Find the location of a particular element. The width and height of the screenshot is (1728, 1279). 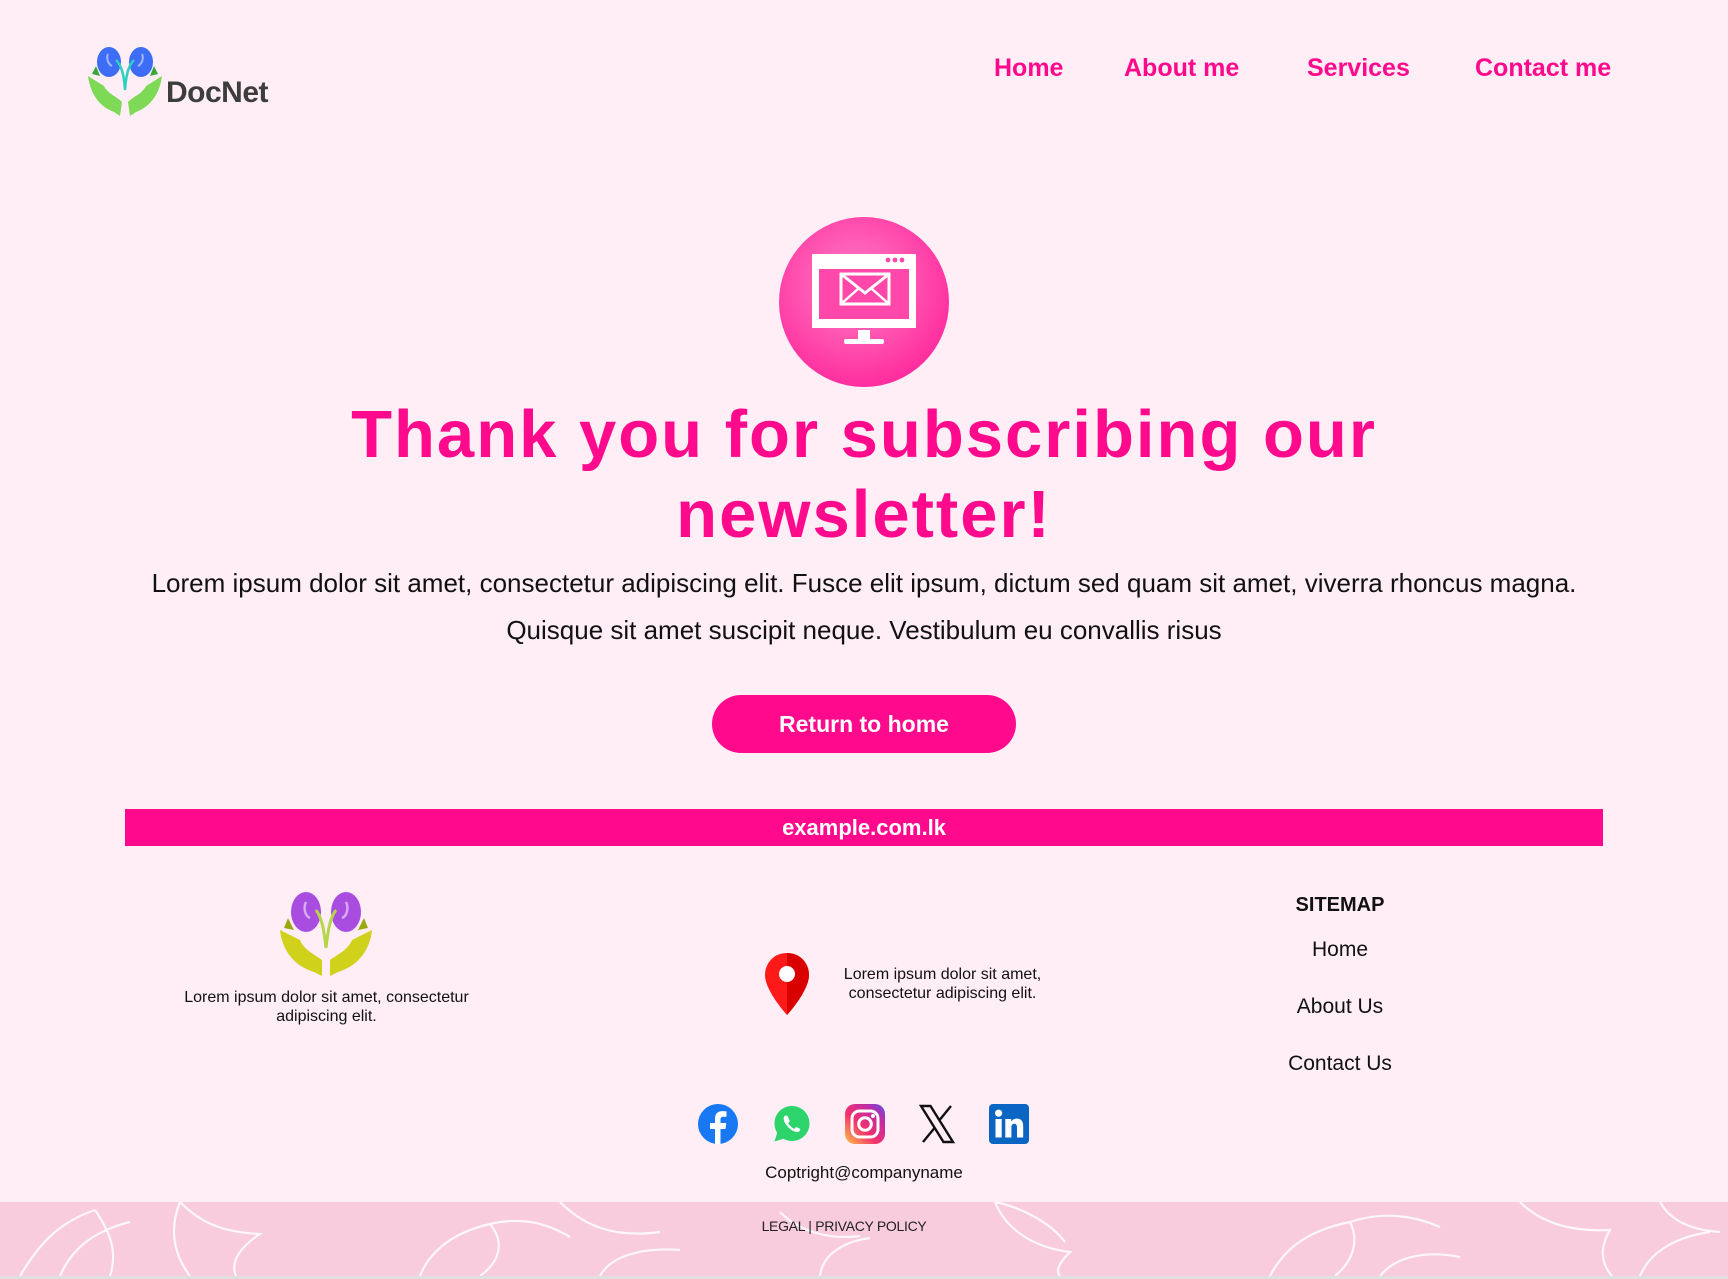

legal-link: LEGAL is located at coordinates (783, 1226).